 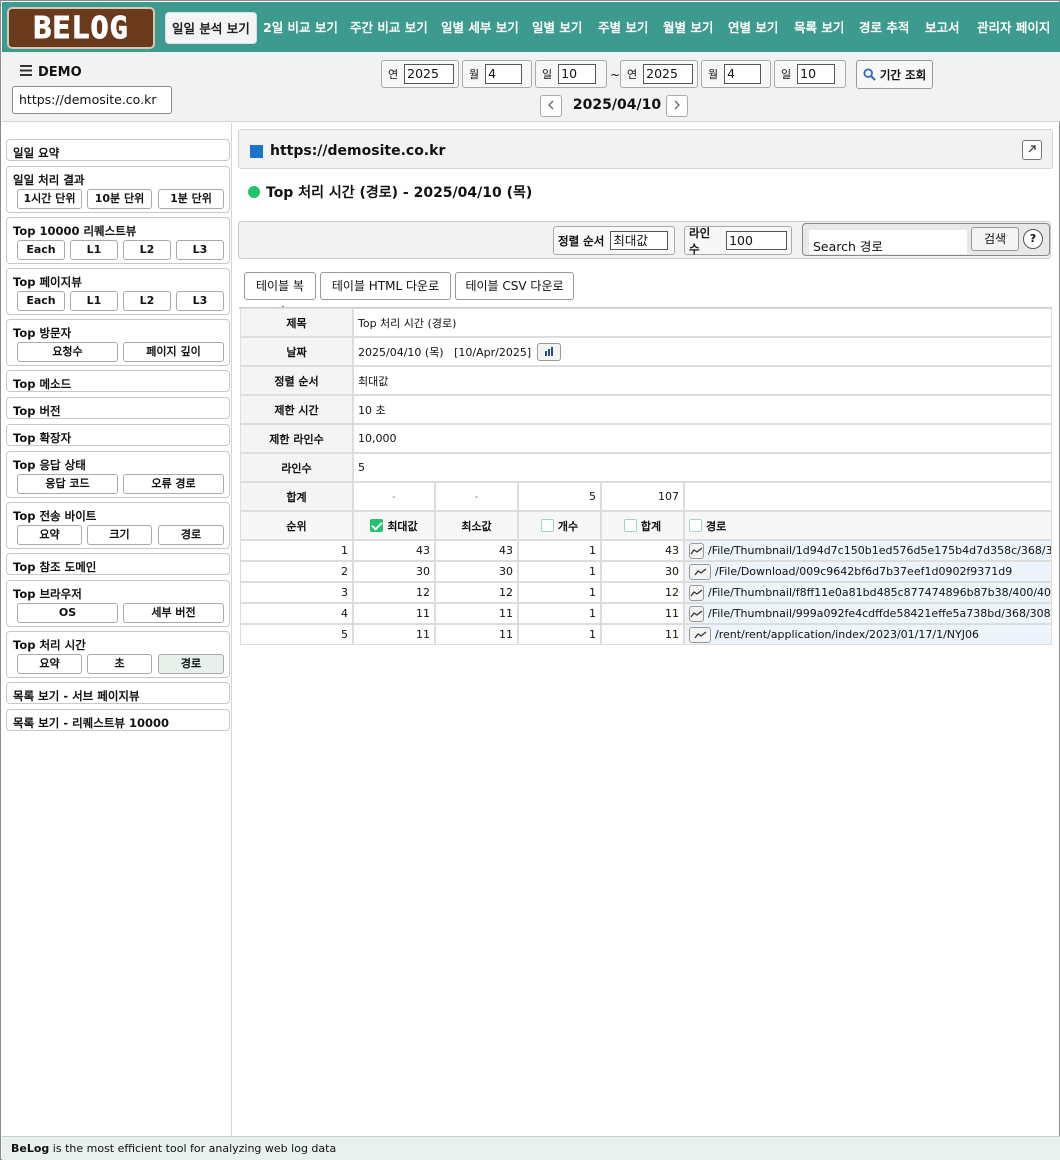 What do you see at coordinates (119, 199) in the screenshot?
I see `daily-result-10min-button: 10분 단위` at bounding box center [119, 199].